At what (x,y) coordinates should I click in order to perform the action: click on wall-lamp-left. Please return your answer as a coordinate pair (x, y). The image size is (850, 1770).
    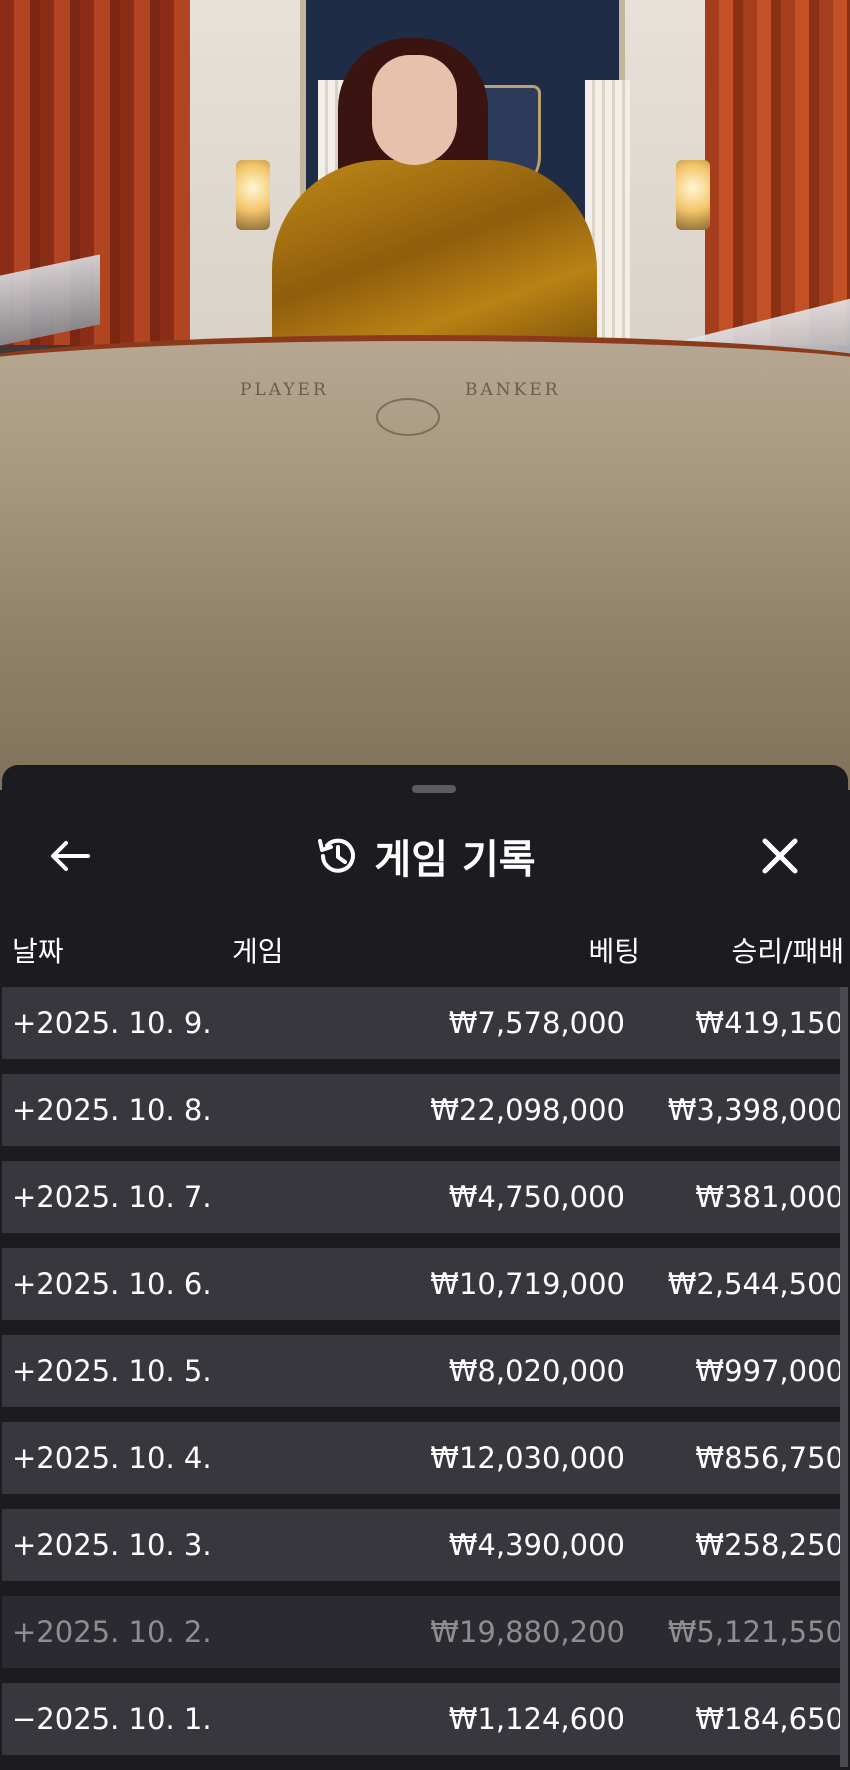
    Looking at the image, I should click on (253, 195).